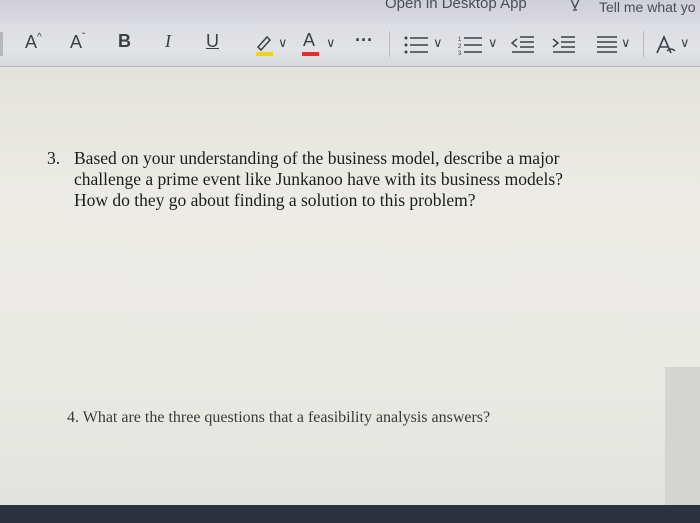 The image size is (700, 523). I want to click on formatting-ribbon: A^ Aˇ B I U ∨ A ∨ ··· ∨ 1 2 3 ∨ ∨ ∨, so click(350, 45).